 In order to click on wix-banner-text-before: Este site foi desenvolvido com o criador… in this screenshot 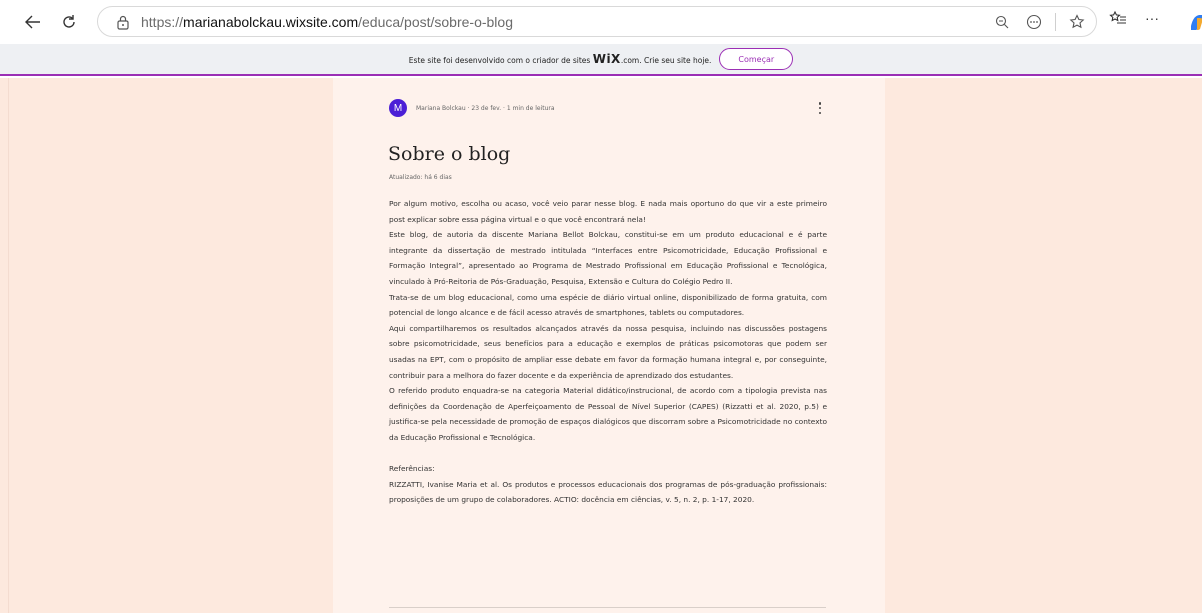, I will do `click(500, 60)`.